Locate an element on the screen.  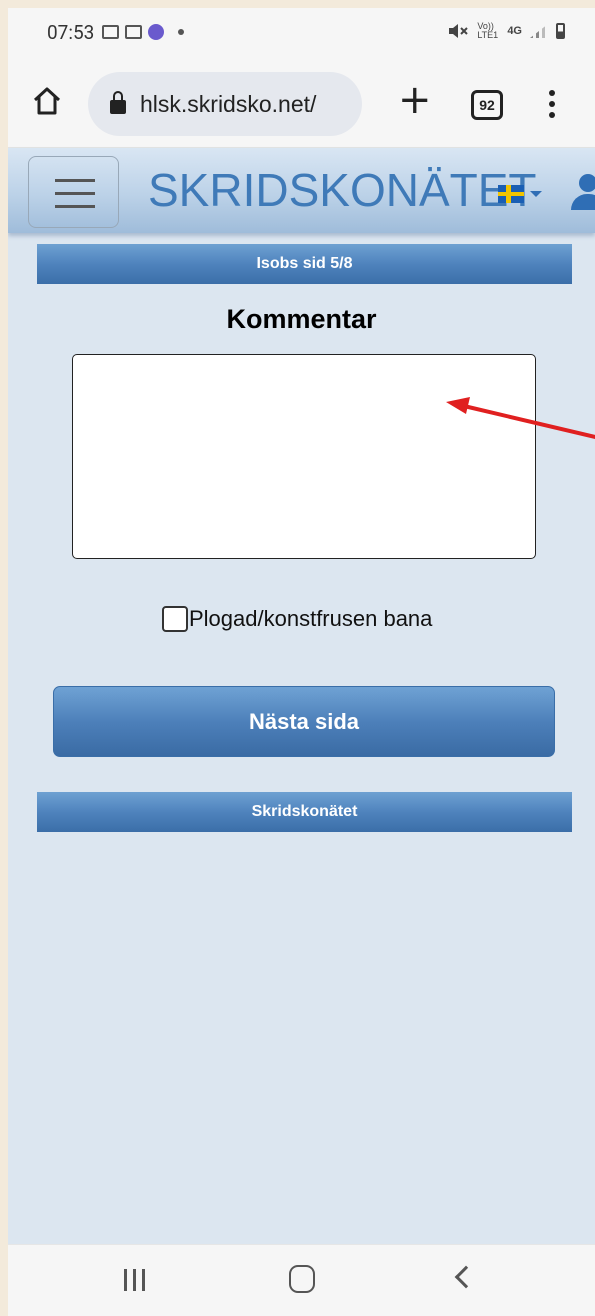
comment-field is located at coordinates (304, 456).